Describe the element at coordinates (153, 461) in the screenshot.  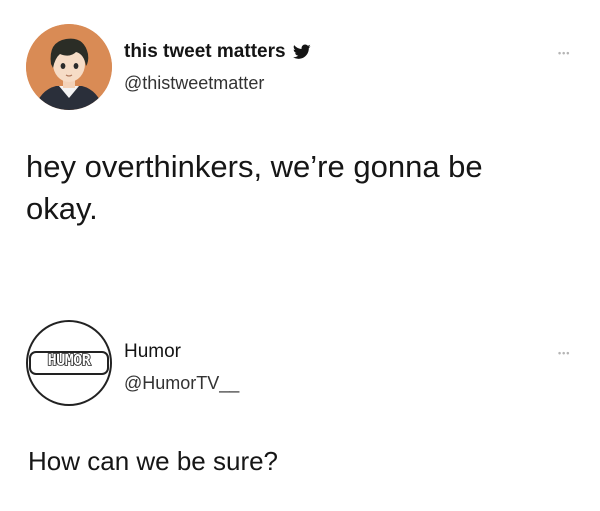
I see `tweet-text: How can we be sure?` at that location.